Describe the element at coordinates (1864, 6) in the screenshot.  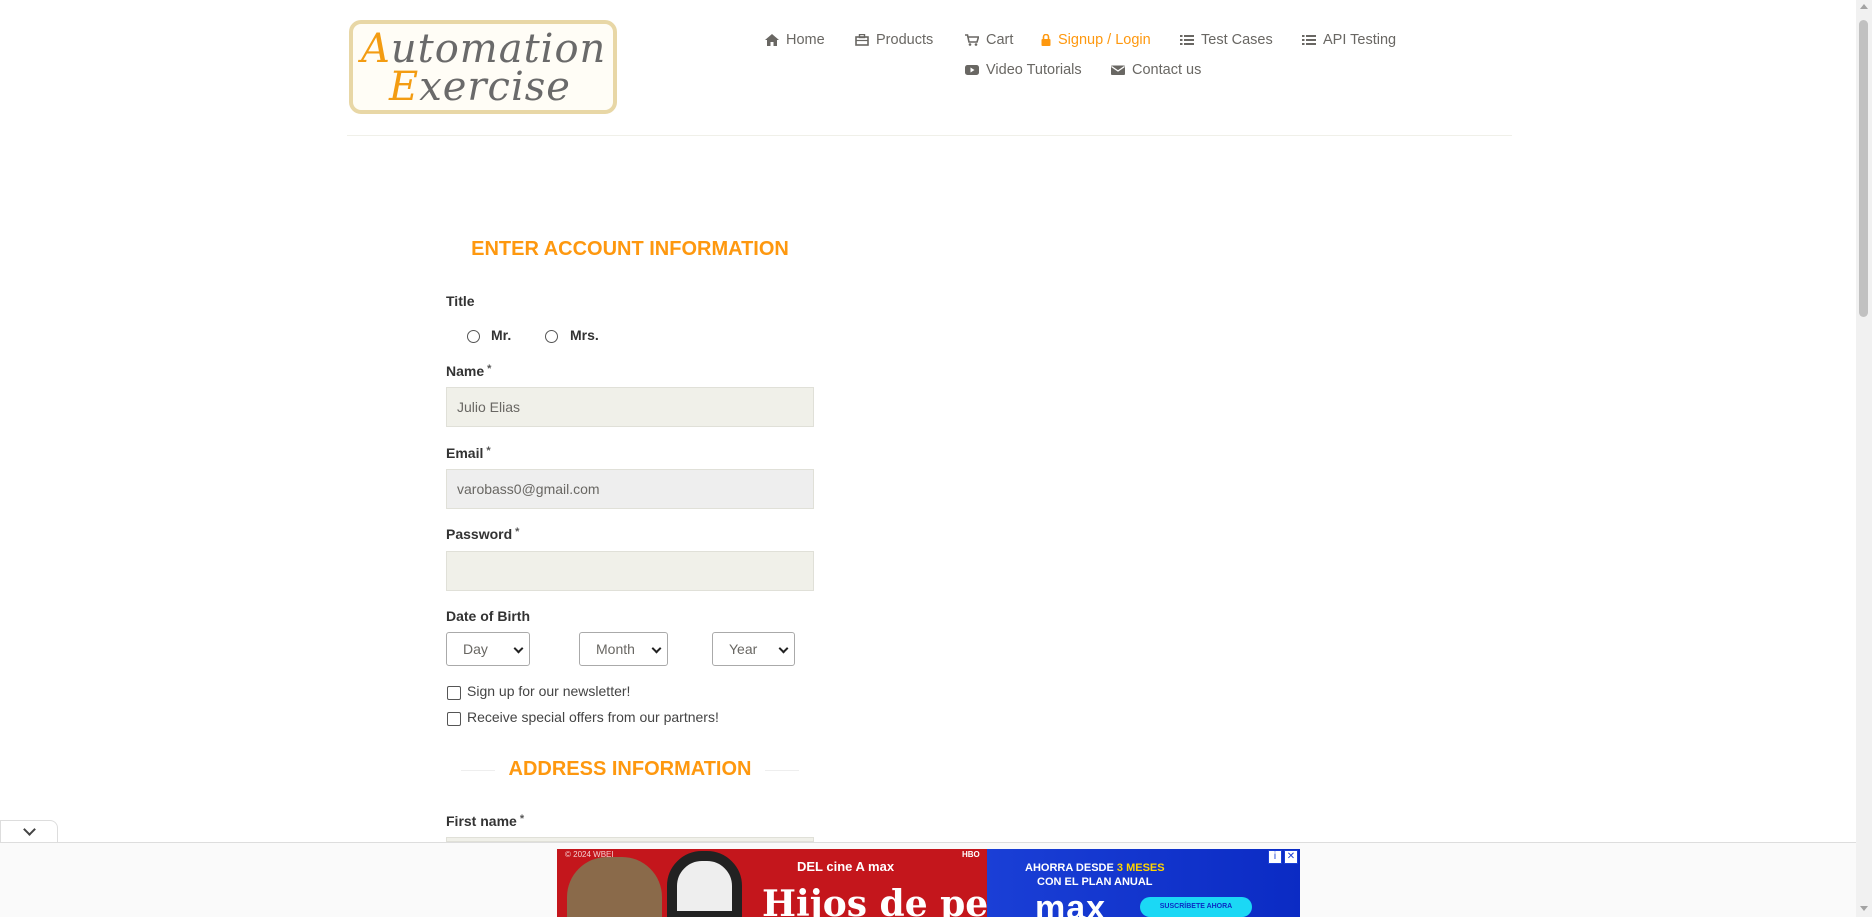
I see `scroll-up-arrow-icon` at that location.